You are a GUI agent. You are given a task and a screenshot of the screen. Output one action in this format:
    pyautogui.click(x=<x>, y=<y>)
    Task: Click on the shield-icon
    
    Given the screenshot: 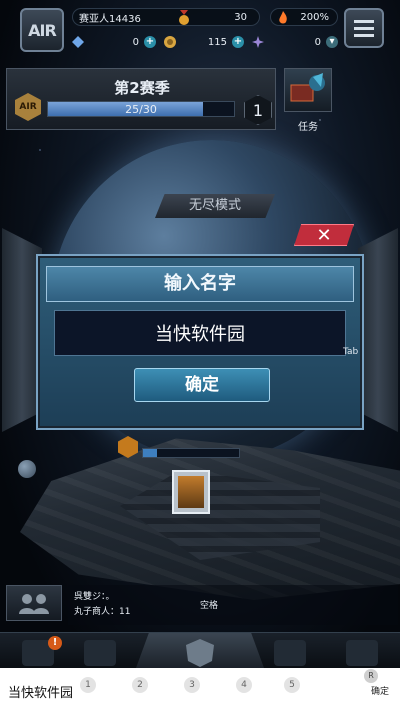 What is the action you would take?
    pyautogui.click(x=200, y=653)
    